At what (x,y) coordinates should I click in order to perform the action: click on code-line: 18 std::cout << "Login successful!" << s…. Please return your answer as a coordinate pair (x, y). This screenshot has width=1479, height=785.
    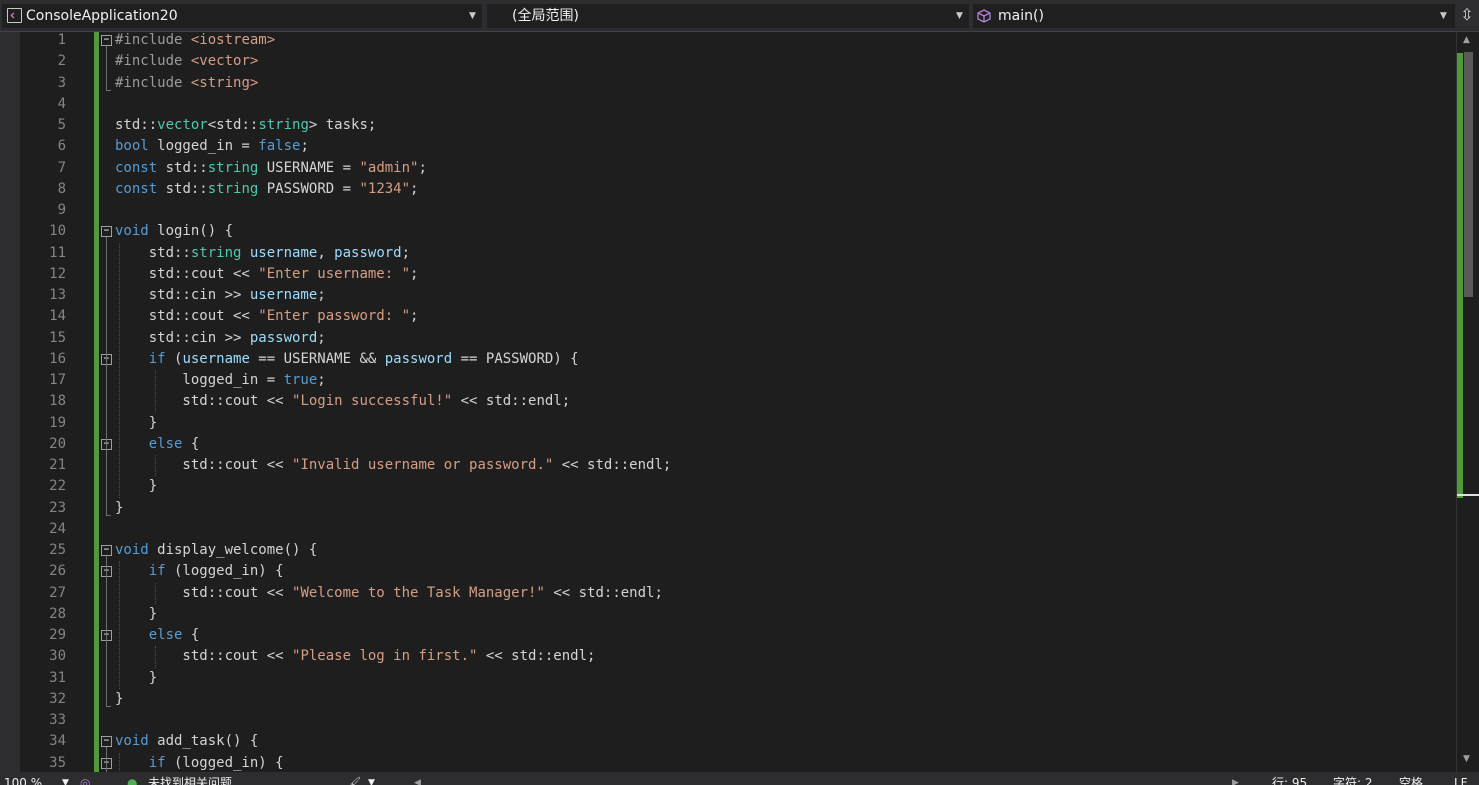
    Looking at the image, I should click on (727, 401).